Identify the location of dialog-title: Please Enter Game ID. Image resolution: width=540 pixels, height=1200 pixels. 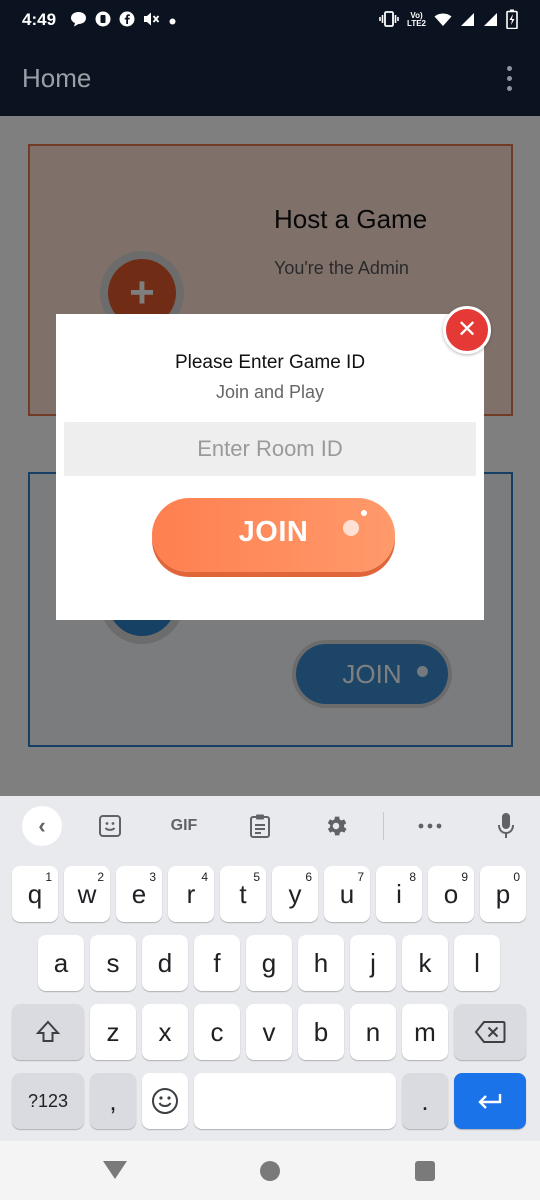
(270, 362).